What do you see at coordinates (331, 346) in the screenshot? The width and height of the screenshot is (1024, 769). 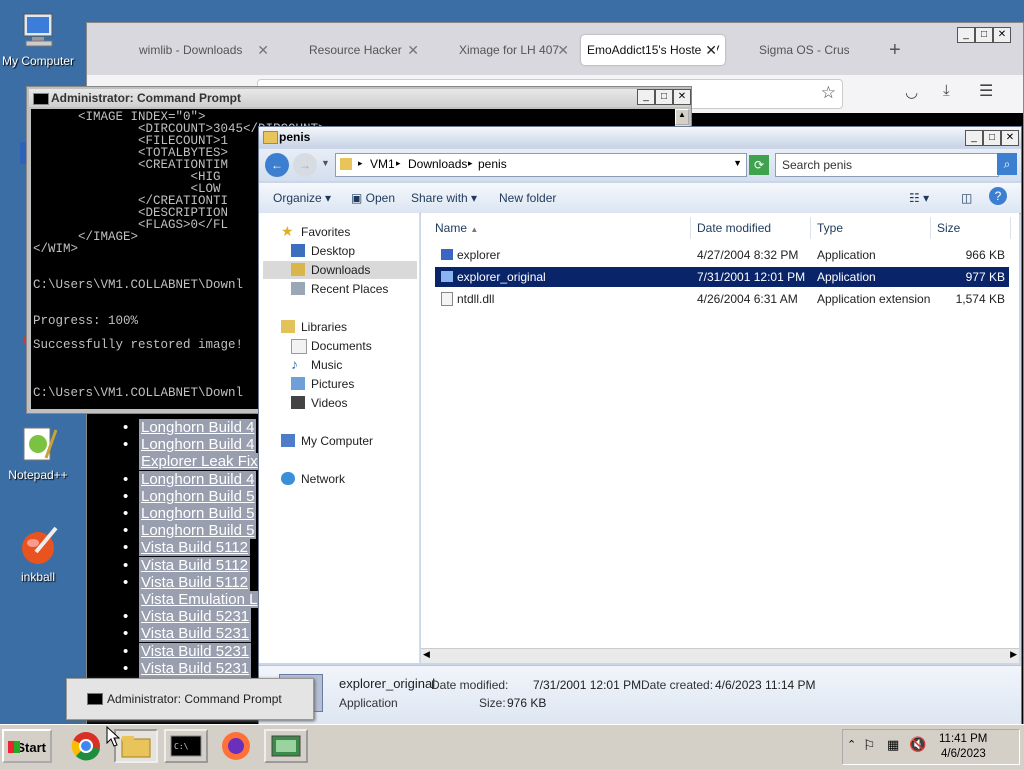 I see `nav-documents: Documents` at bounding box center [331, 346].